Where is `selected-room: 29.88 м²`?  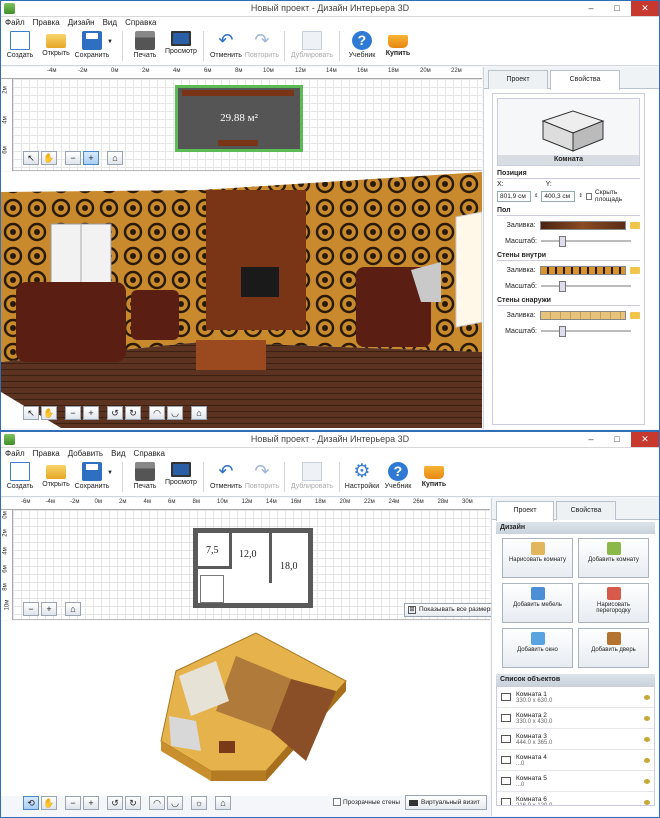 selected-room: 29.88 м² is located at coordinates (239, 118).